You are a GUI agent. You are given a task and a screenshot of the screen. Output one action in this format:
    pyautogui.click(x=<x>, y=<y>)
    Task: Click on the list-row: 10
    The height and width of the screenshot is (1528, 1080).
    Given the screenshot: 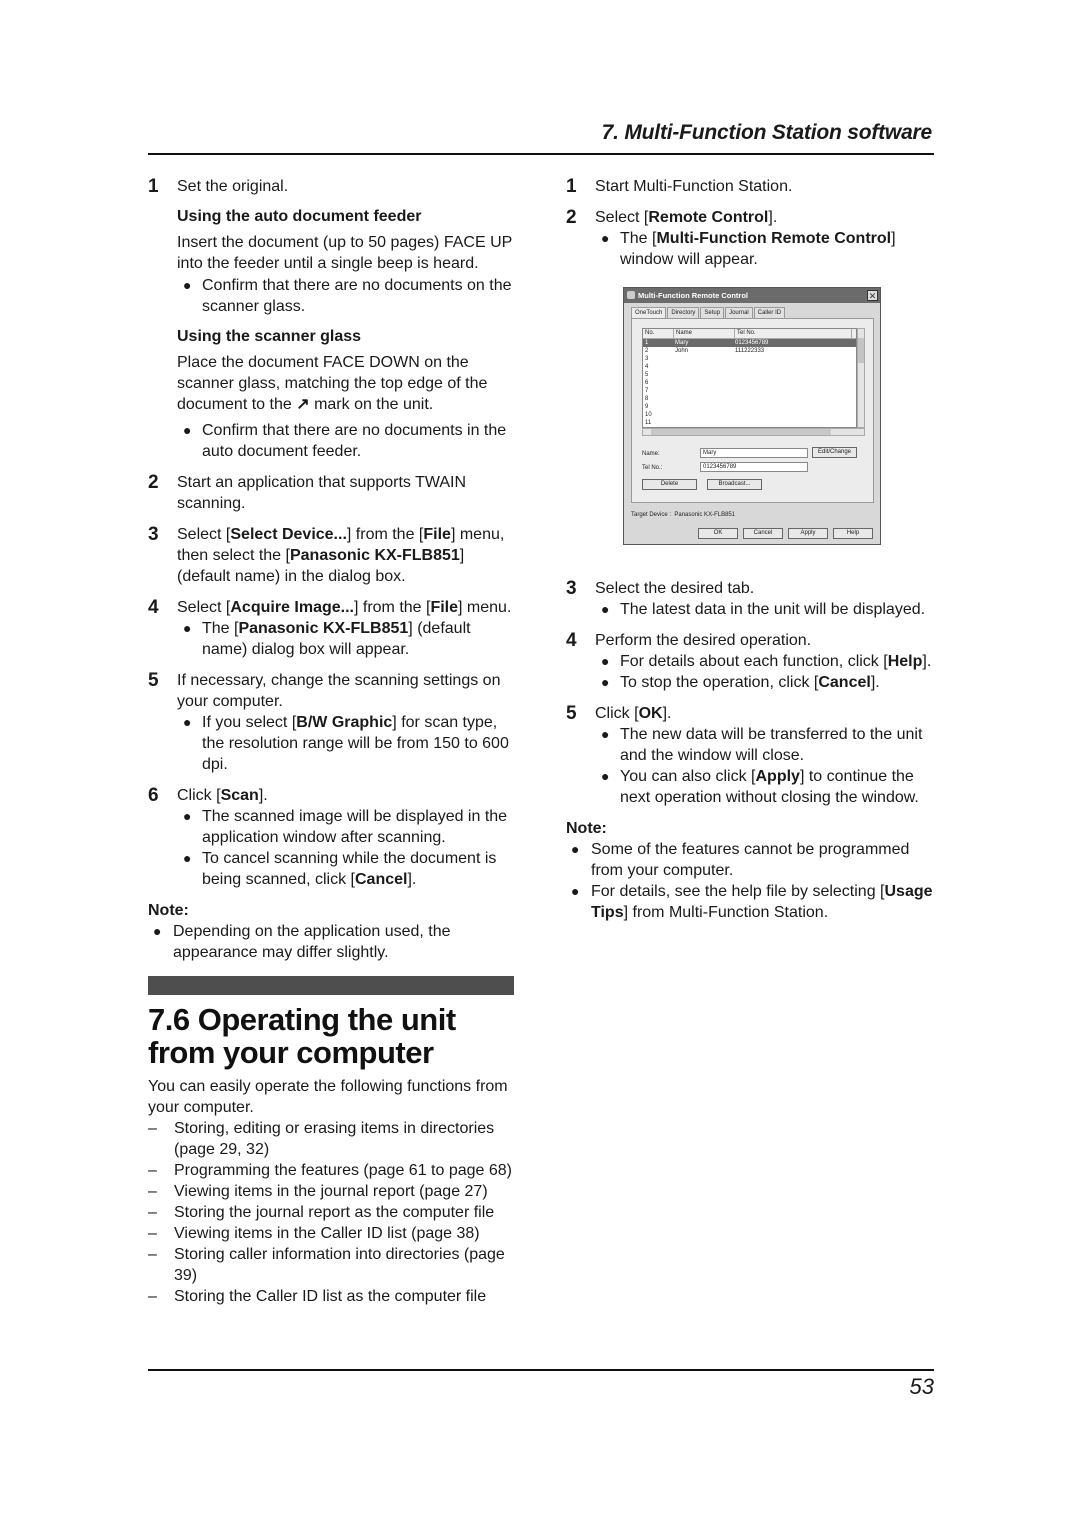 What is the action you would take?
    pyautogui.click(x=749, y=415)
    